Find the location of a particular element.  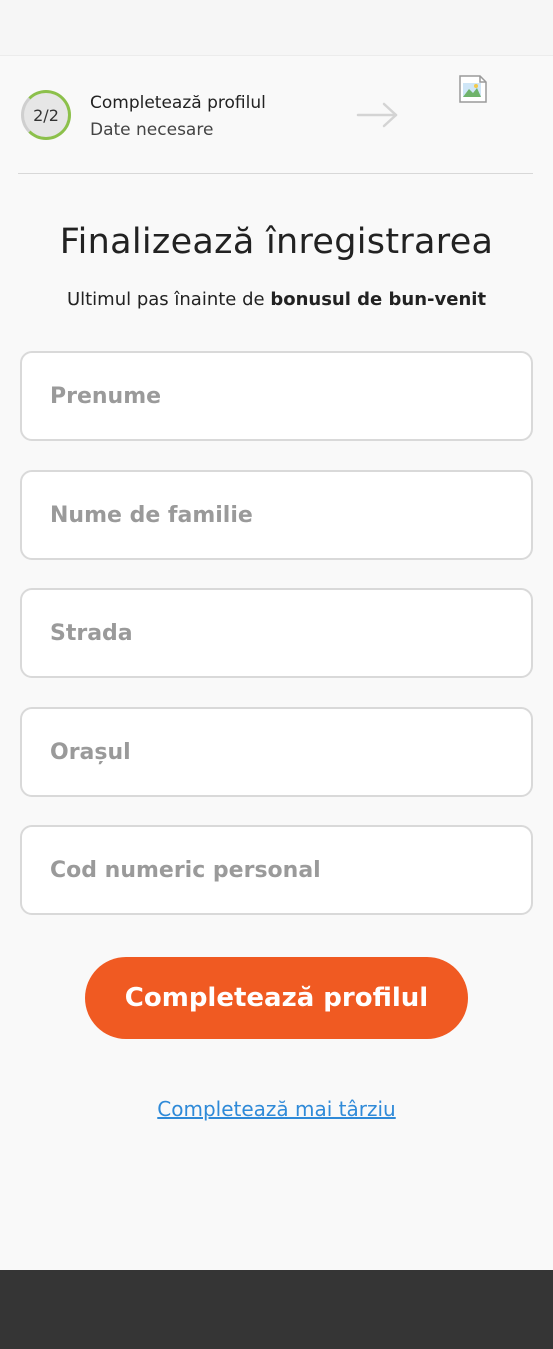

broken-image-icon is located at coordinates (473, 89).